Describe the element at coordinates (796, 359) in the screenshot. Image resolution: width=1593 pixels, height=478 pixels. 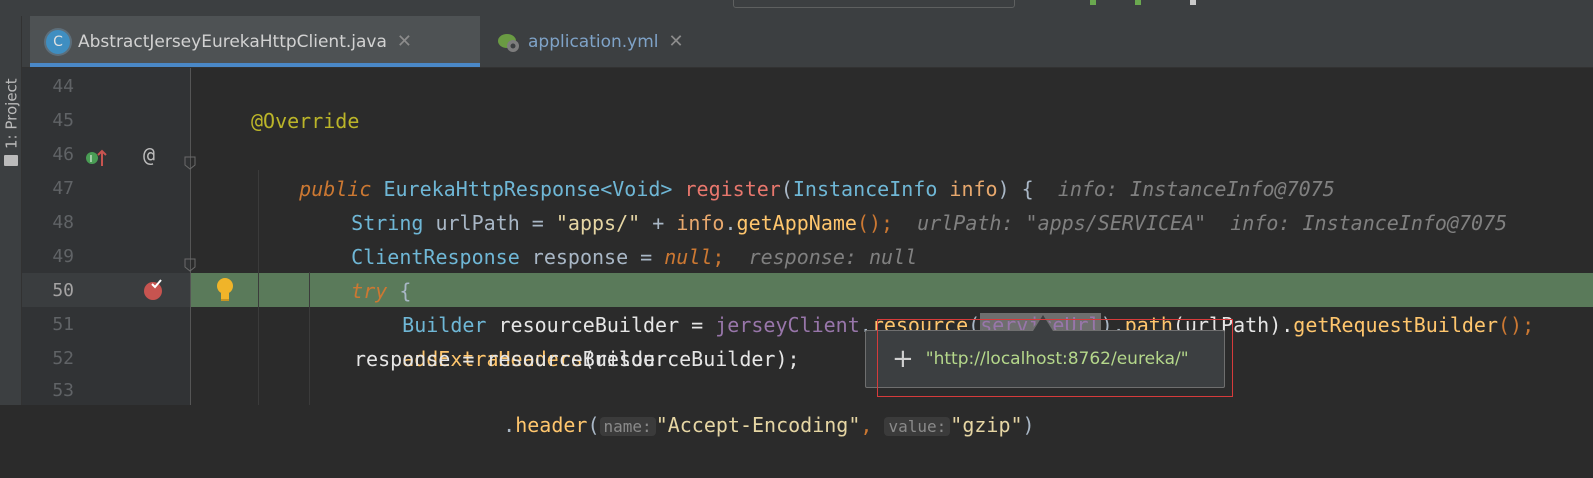
I see `code-line: 52 response = resourceBuilder` at that location.